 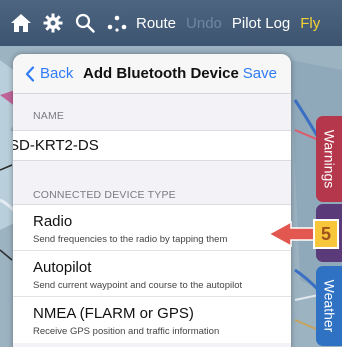 I want to click on weather-tab-label: Weather, so click(x=329, y=306).